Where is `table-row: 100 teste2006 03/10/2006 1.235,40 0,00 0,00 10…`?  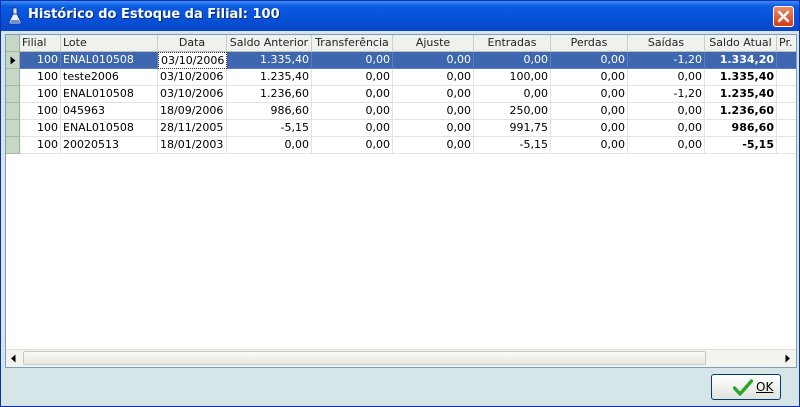 table-row: 100 teste2006 03/10/2006 1.235,40 0,00 0,00 10… is located at coordinates (401, 77).